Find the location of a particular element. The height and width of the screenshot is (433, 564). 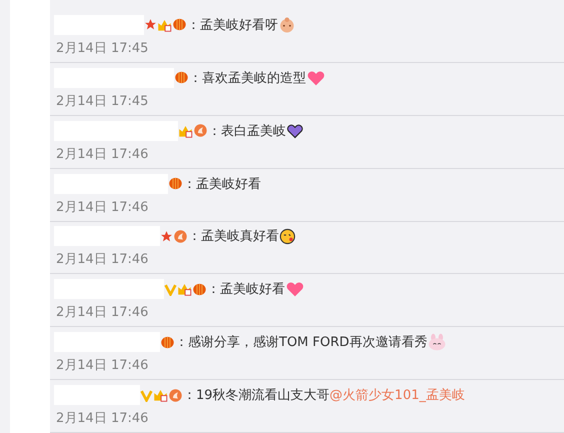

bunny-face-icon is located at coordinates (437, 342).